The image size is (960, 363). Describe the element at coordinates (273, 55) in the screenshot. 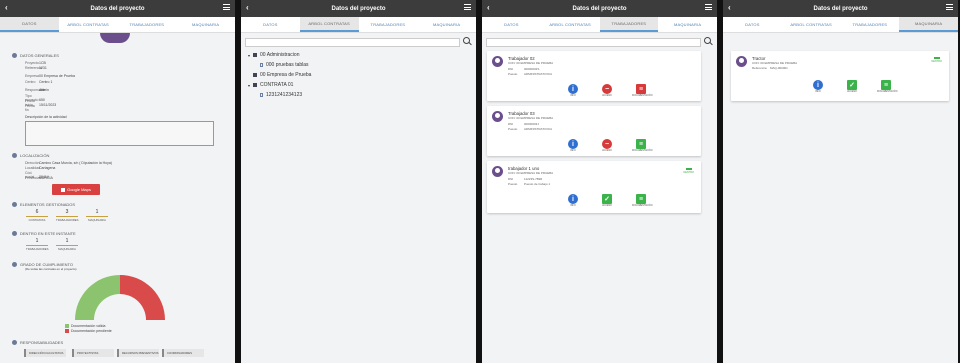

I see `tree-node: ▾ 00 Administracion` at that location.